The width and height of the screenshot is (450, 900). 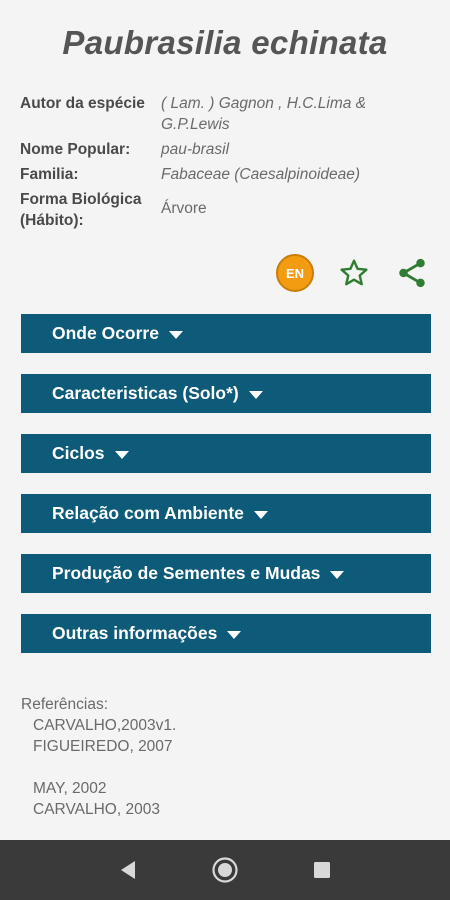 What do you see at coordinates (49, 174) in the screenshot?
I see `family-label: Familia:` at bounding box center [49, 174].